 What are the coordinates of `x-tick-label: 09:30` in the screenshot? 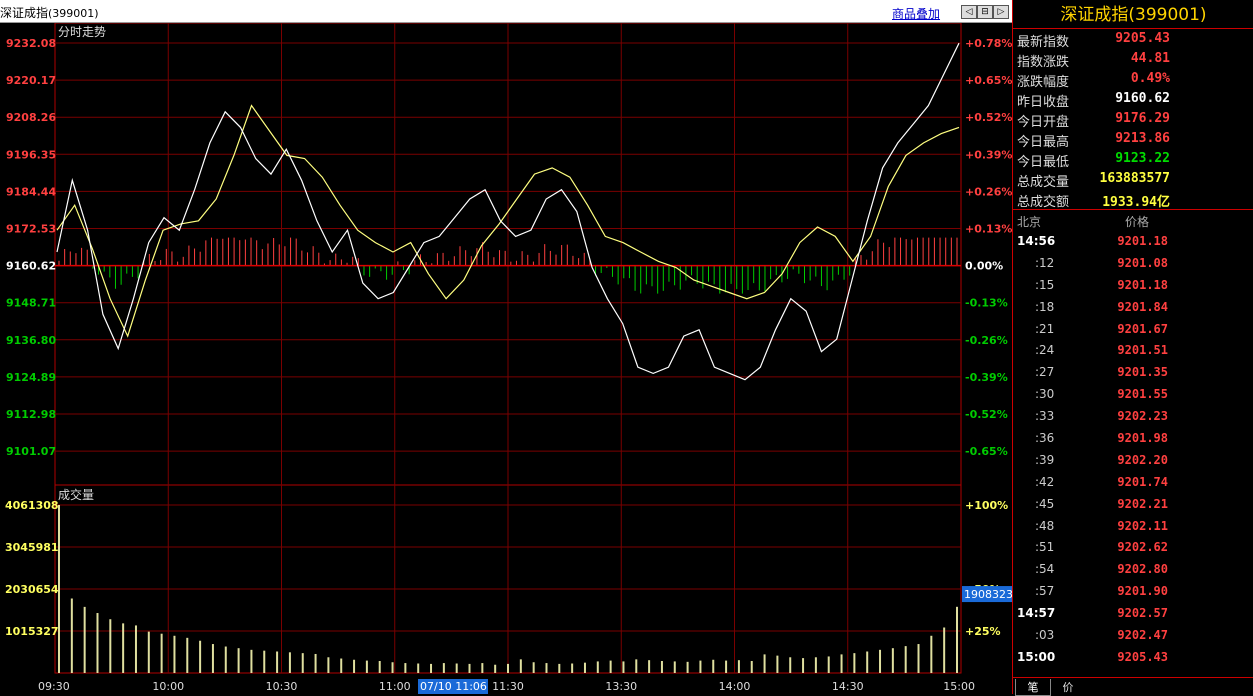 It's located at (54, 686).